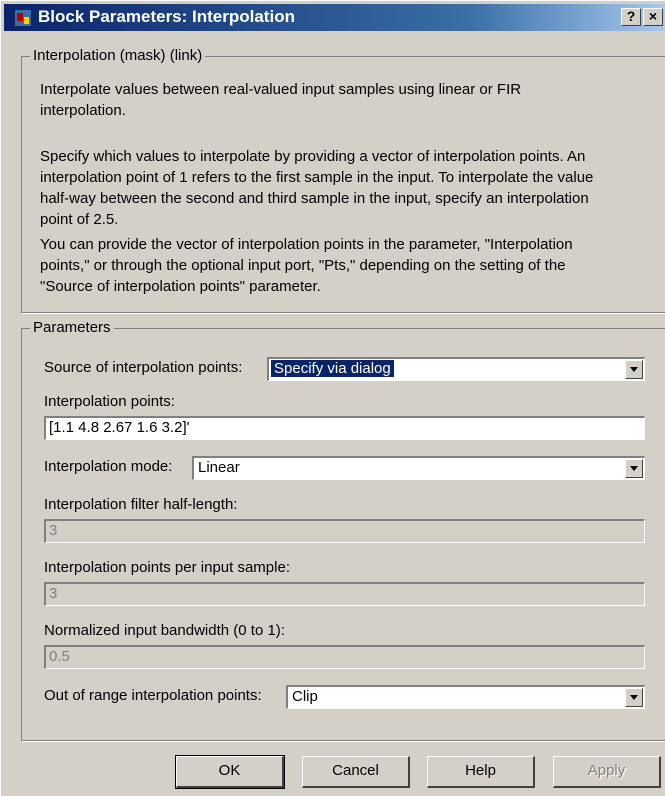 This screenshot has width=665, height=796. Describe the element at coordinates (332, 368) in the screenshot. I see `source-value: Specify via dialog` at that location.